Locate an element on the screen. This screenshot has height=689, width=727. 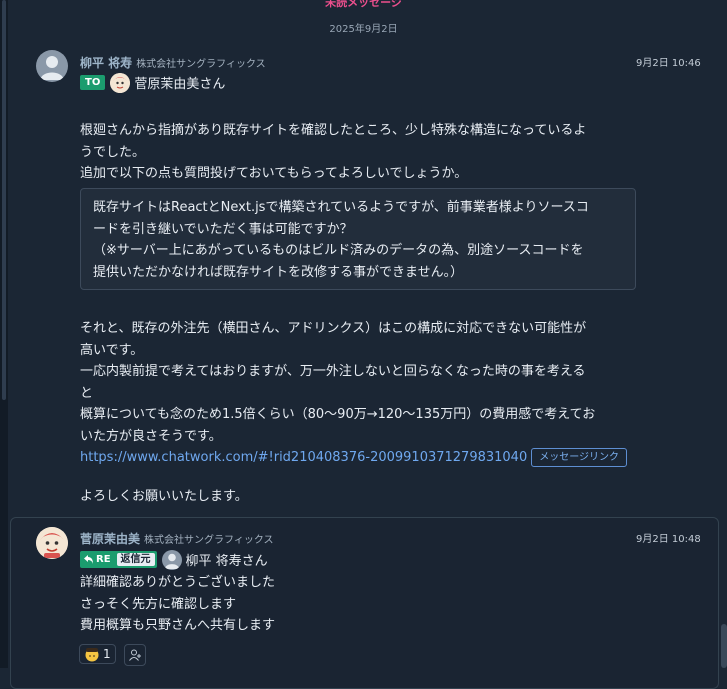
reply-badge: RE 返信元 is located at coordinates (118, 559).